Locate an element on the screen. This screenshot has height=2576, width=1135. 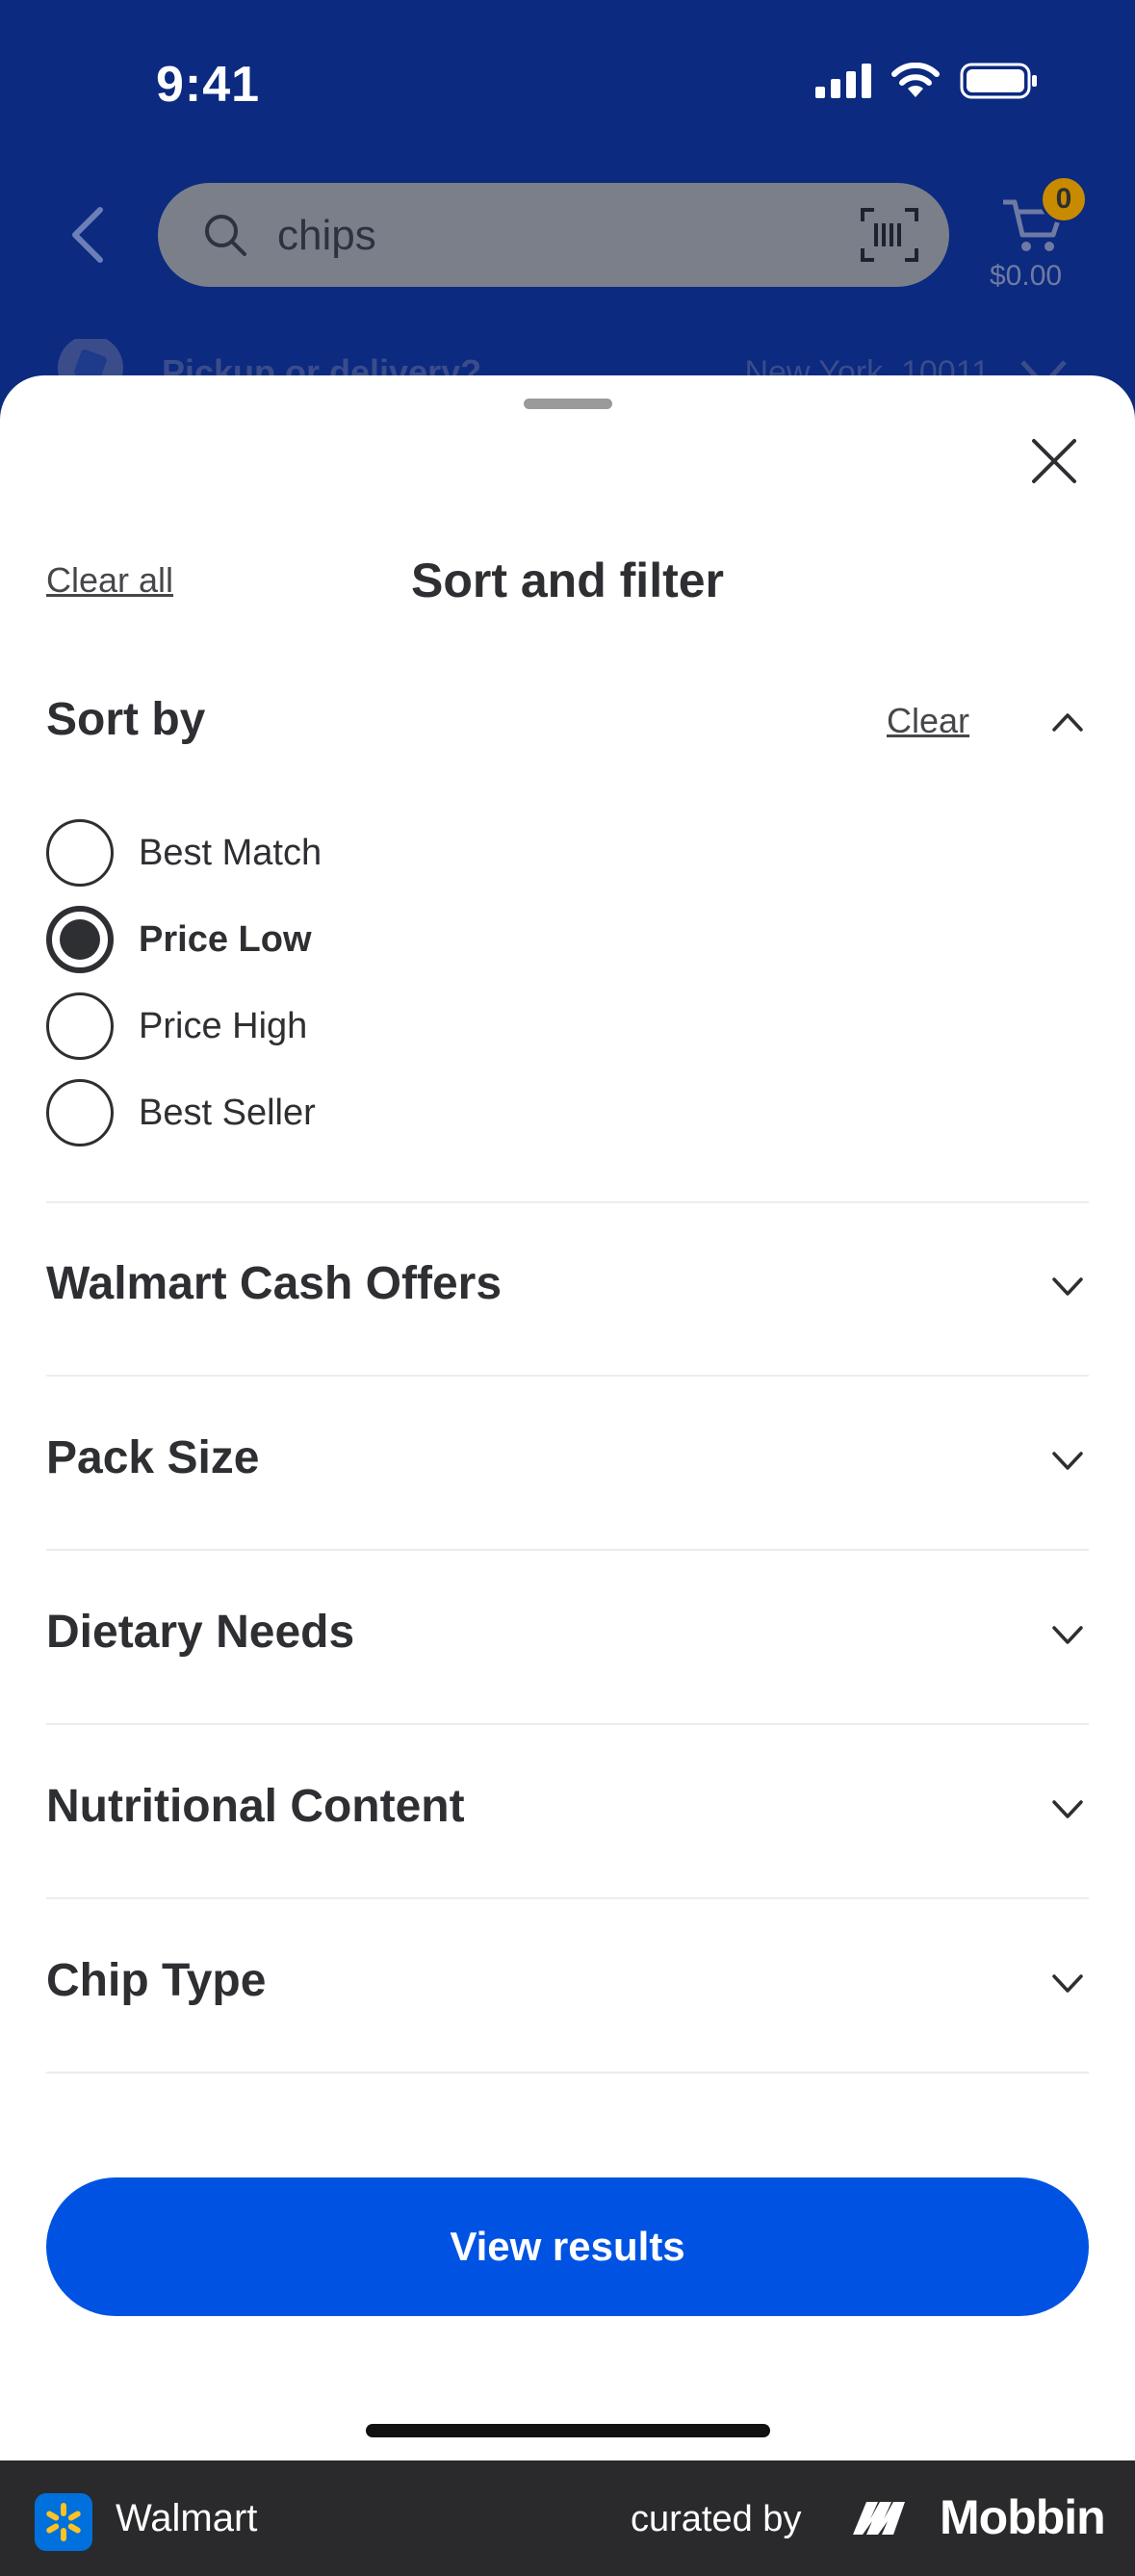
mobbin-mark-icon is located at coordinates (879, 2519).